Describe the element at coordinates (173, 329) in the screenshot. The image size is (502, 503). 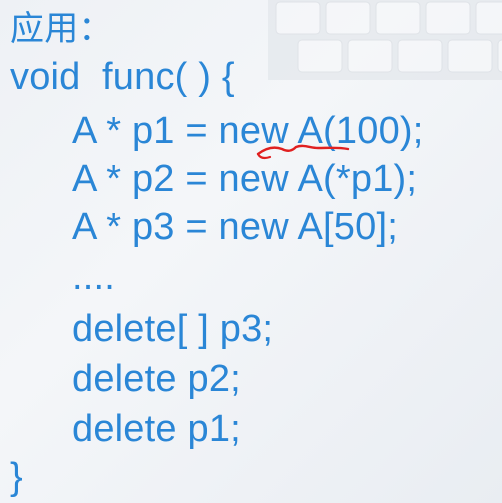
I see `code-line-delete-p3: delete[ ] p3;` at that location.